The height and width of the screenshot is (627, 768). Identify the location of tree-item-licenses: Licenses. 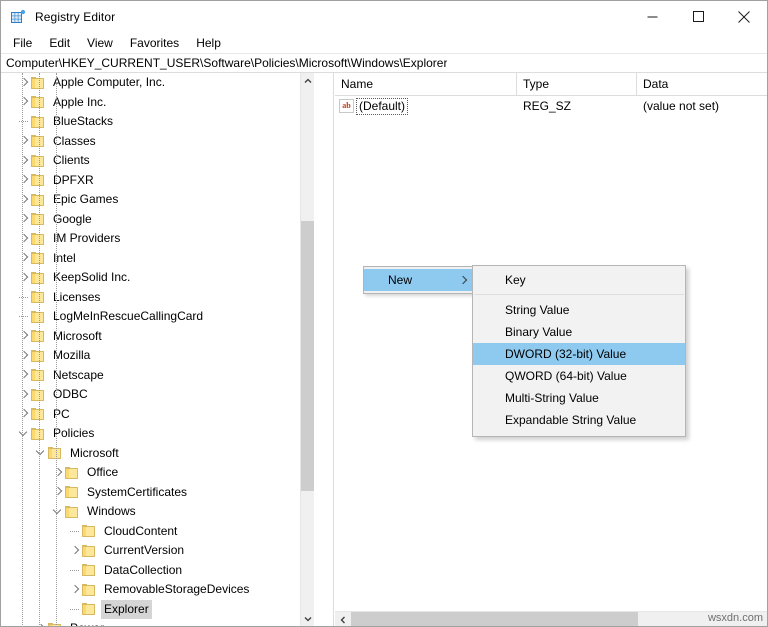
(157, 298).